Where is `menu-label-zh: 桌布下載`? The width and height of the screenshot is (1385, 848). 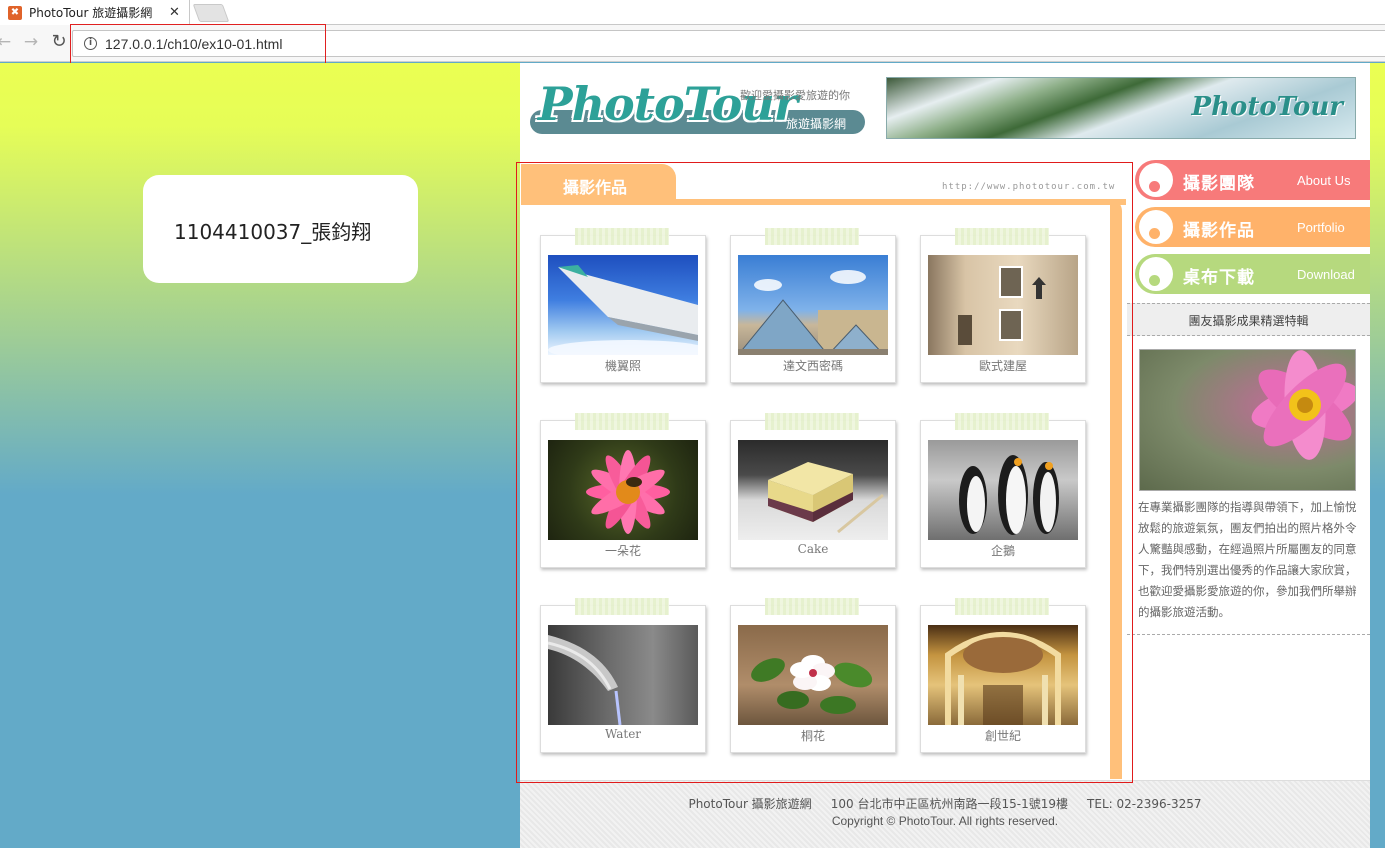 menu-label-zh: 桌布下載 is located at coordinates (1219, 278).